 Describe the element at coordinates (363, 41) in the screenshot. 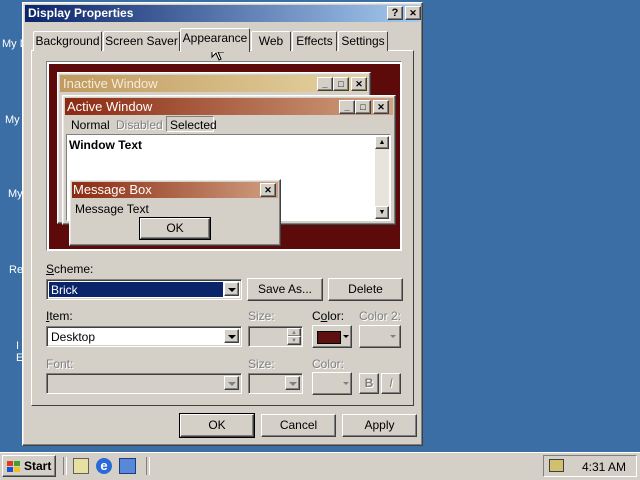

I see `tab-settings: Settings` at that location.